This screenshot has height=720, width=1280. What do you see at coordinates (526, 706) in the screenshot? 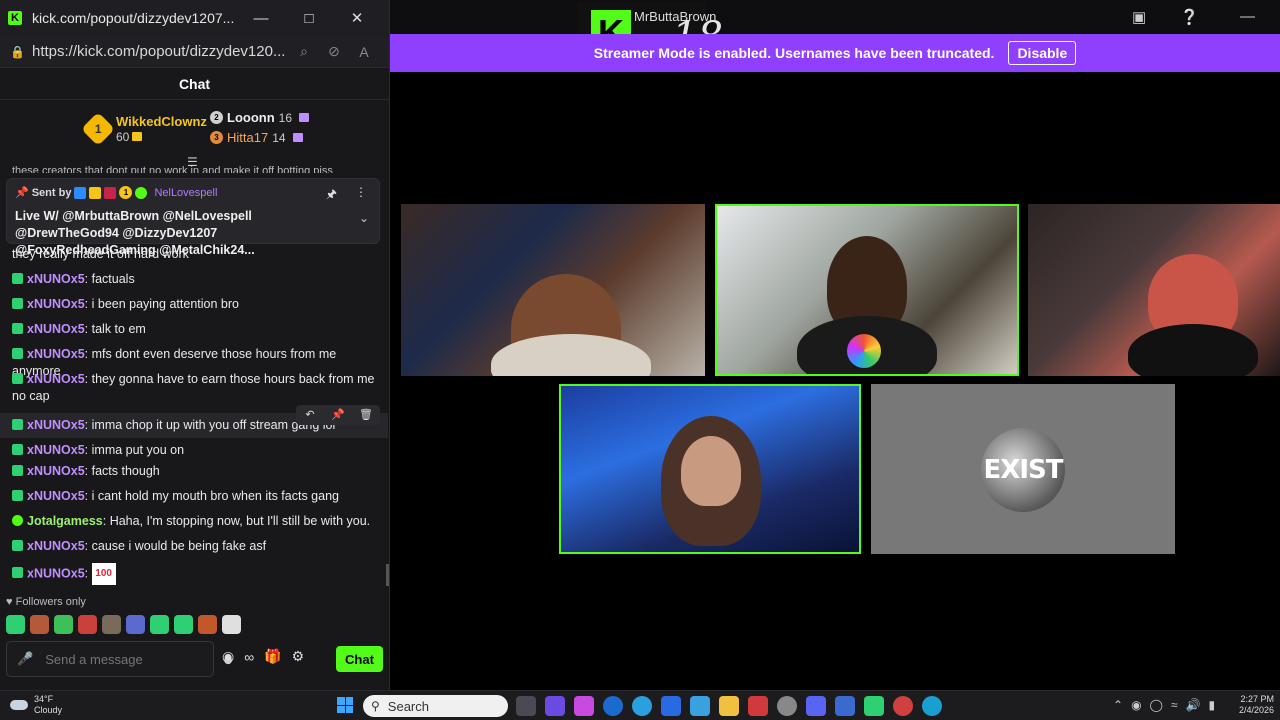
I see `task-view-icon` at bounding box center [526, 706].